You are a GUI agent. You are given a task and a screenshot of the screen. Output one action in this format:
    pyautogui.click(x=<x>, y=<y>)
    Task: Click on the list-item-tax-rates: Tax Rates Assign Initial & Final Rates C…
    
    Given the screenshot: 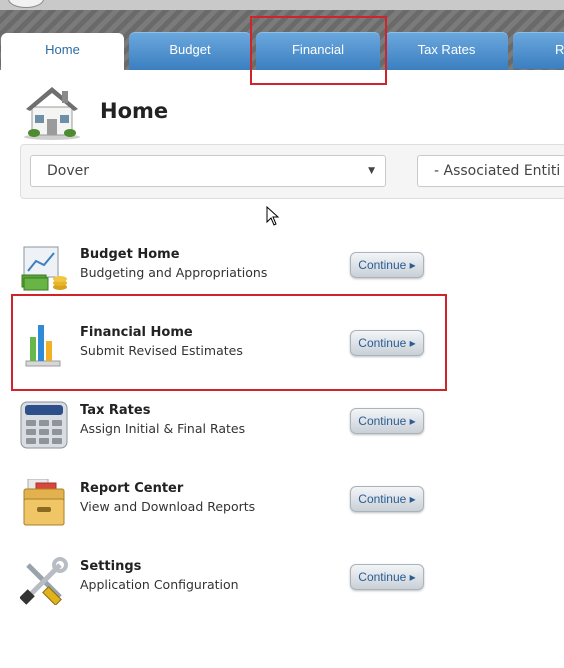 What is the action you would take?
    pyautogui.click(x=230, y=431)
    